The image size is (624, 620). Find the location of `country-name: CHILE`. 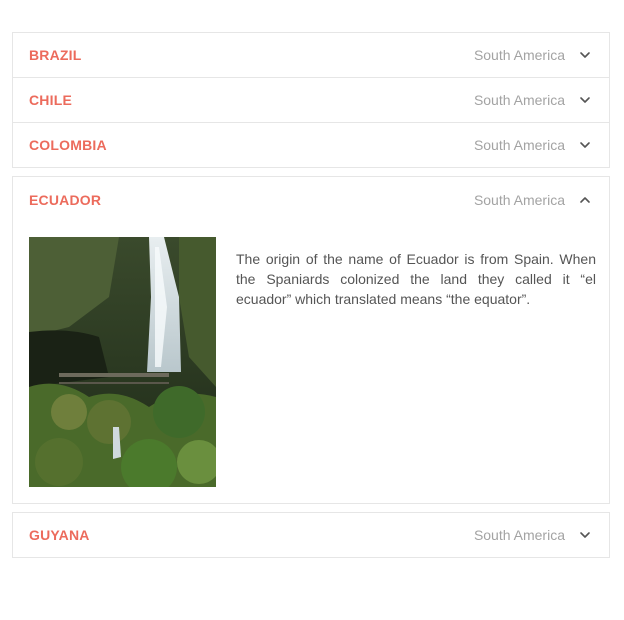

country-name: CHILE is located at coordinates (50, 100).